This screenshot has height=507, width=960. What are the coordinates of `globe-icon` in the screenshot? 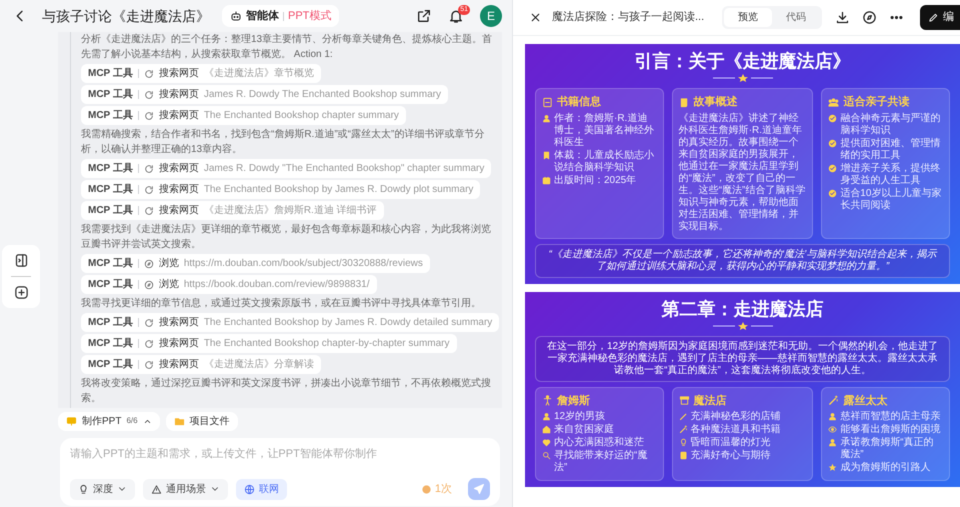 It's located at (249, 489).